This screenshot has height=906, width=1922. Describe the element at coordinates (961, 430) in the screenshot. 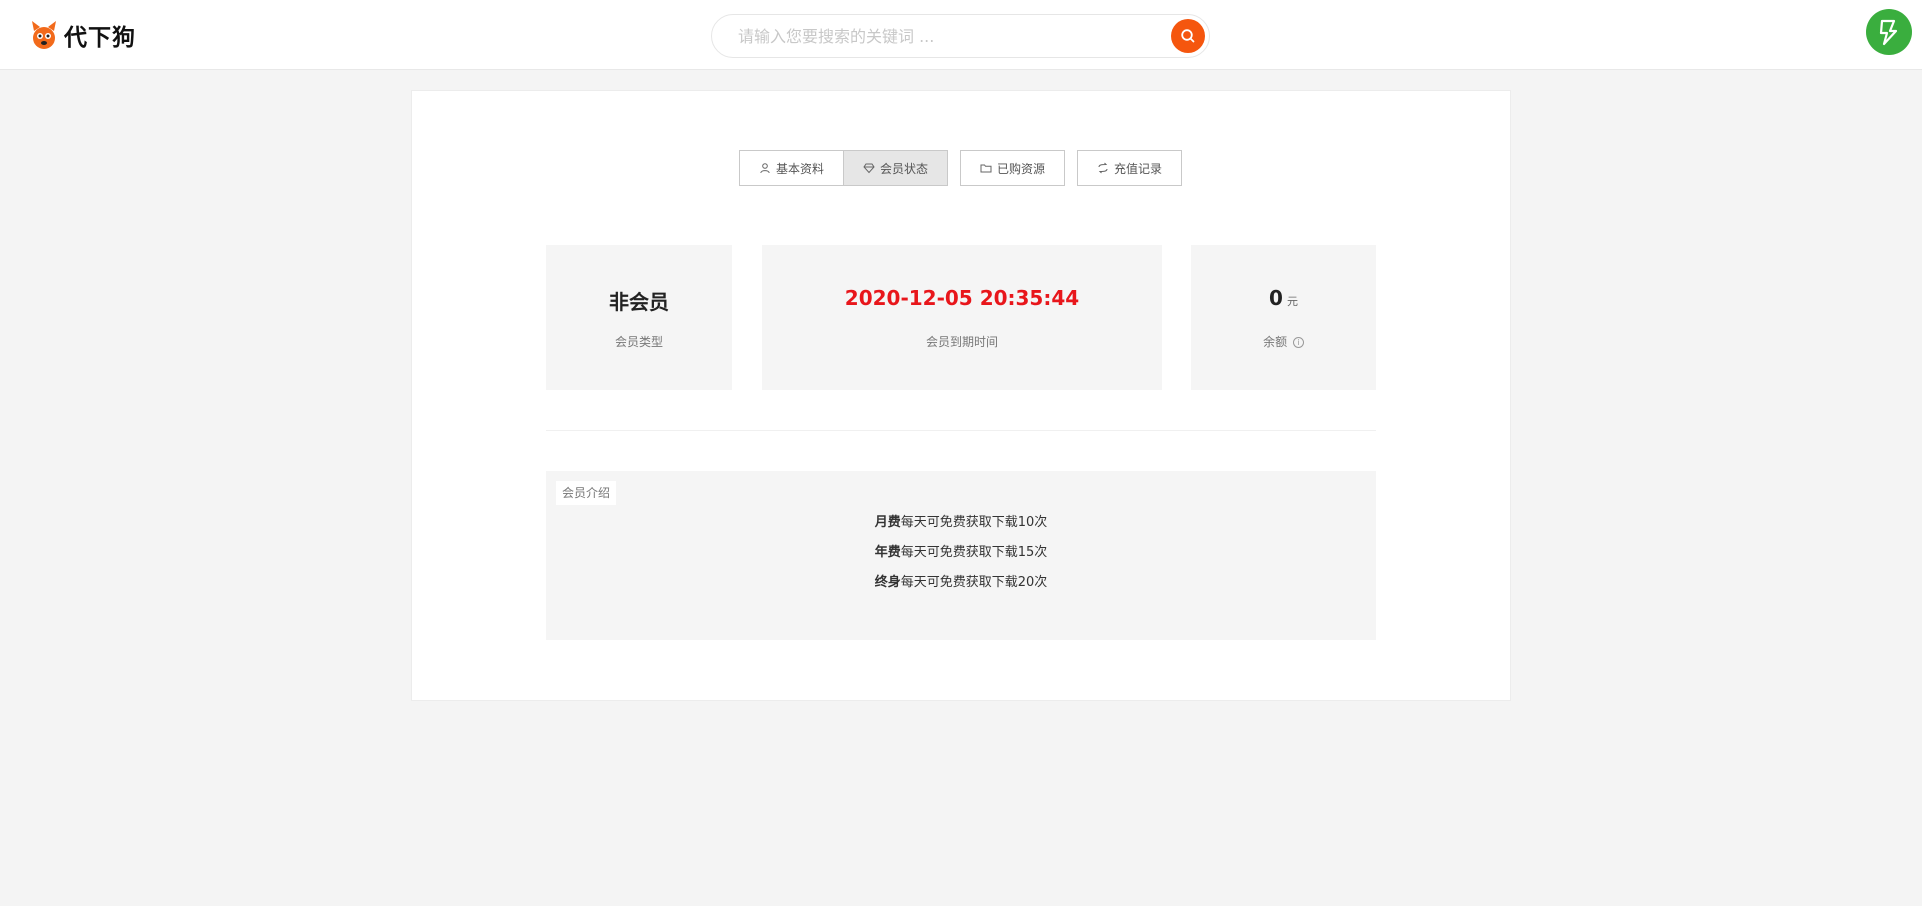

I see `section-divider` at that location.